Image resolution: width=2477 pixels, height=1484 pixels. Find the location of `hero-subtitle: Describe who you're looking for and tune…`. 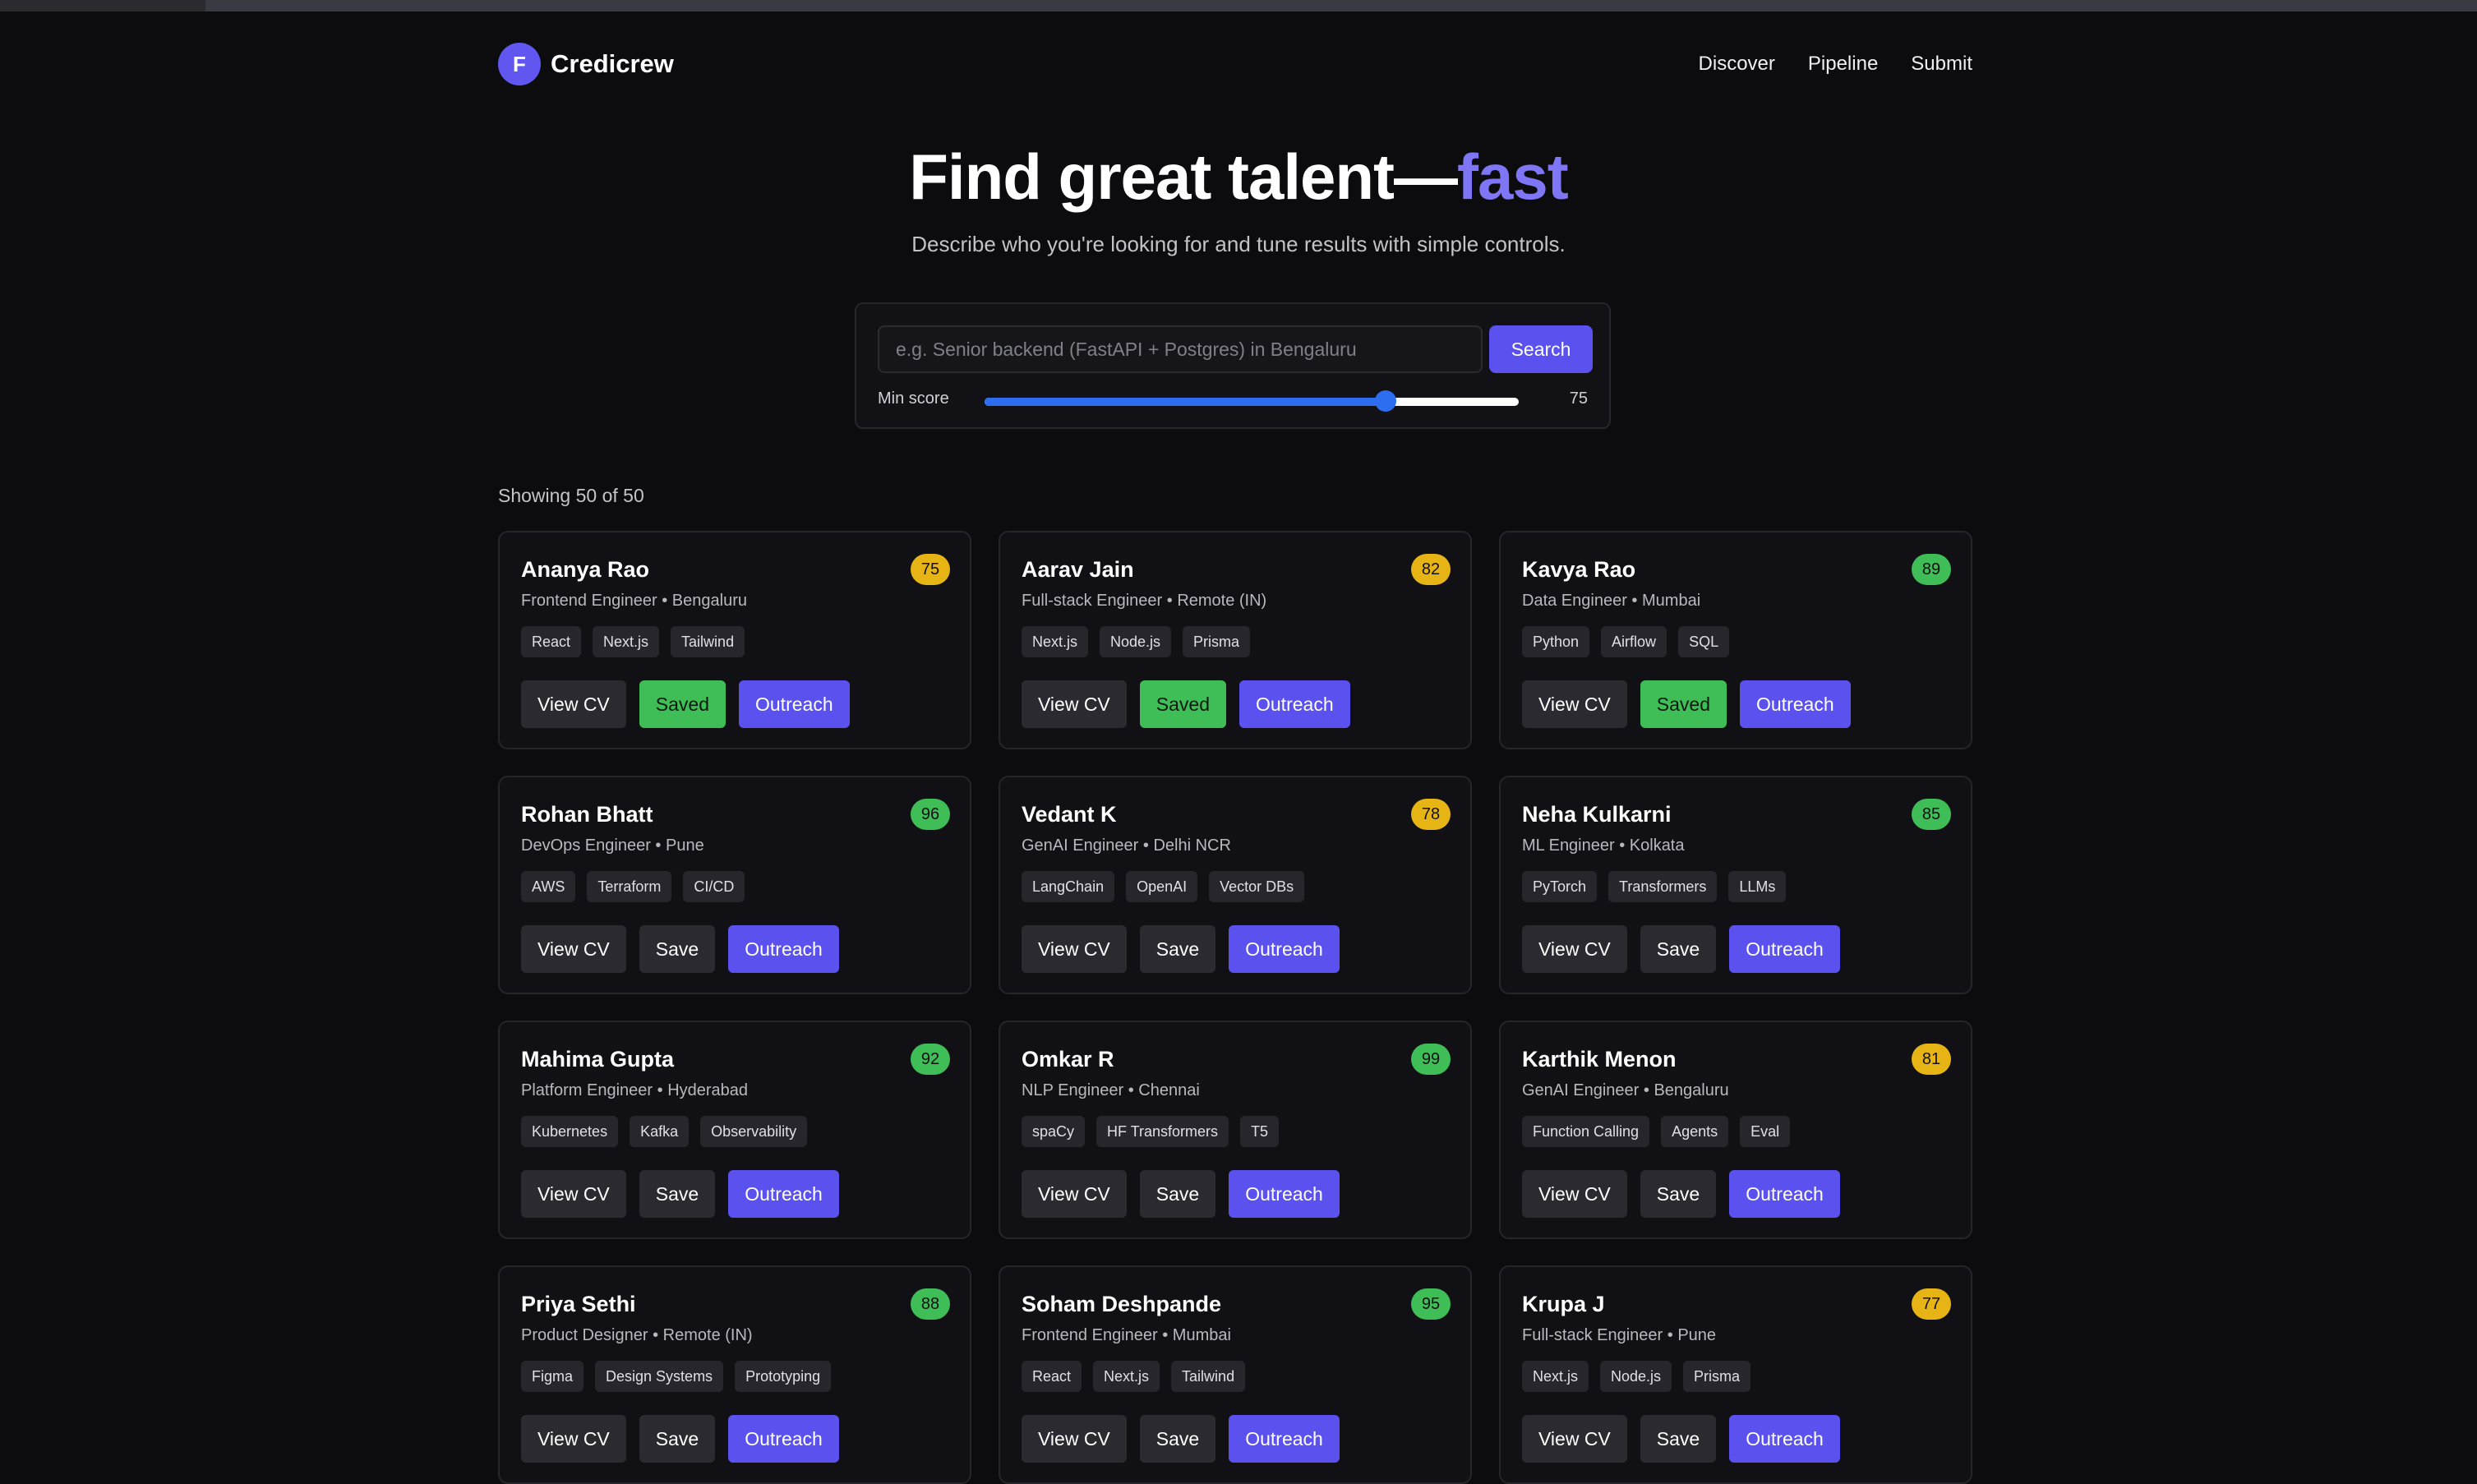

hero-subtitle: Describe who you're looking for and tune… is located at coordinates (1238, 244).